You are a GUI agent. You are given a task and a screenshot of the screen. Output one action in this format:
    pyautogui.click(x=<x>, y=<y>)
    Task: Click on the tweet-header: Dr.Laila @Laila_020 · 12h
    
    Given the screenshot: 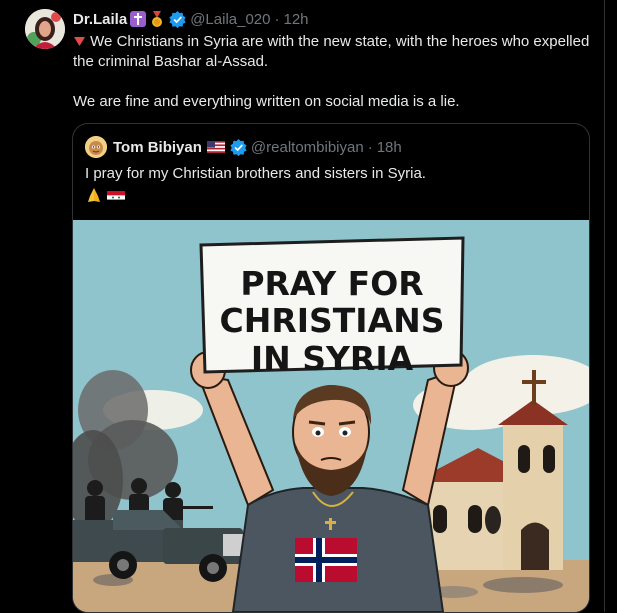 What is the action you would take?
    pyautogui.click(x=191, y=19)
    